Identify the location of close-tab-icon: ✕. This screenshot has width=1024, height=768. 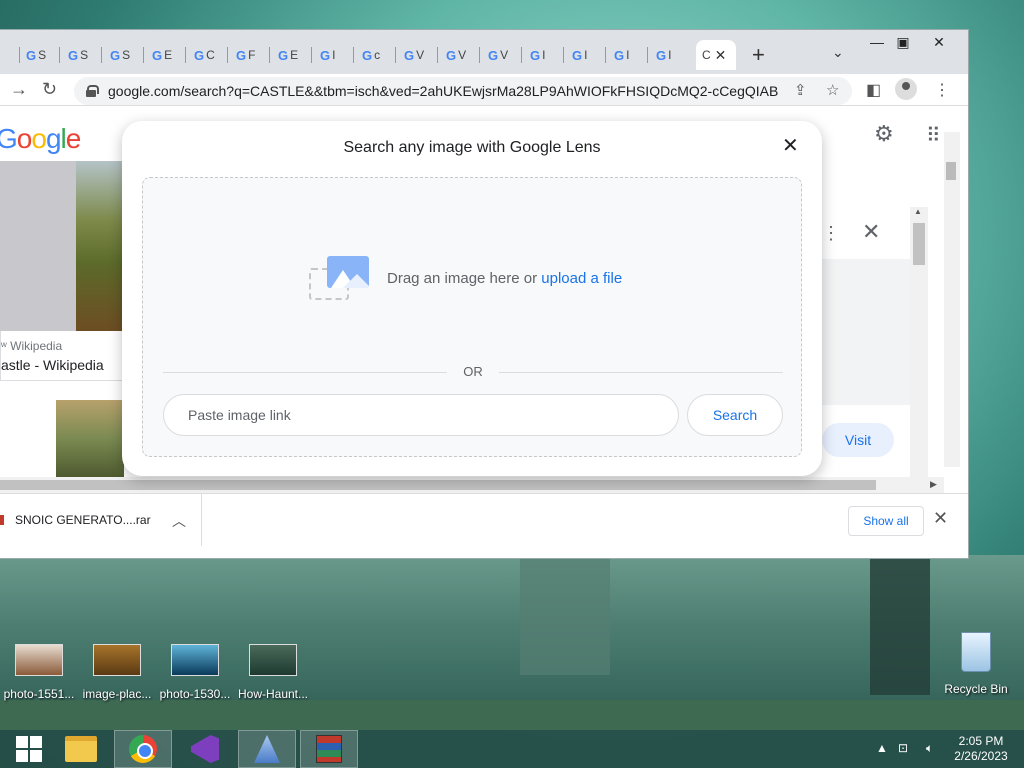
(721, 55).